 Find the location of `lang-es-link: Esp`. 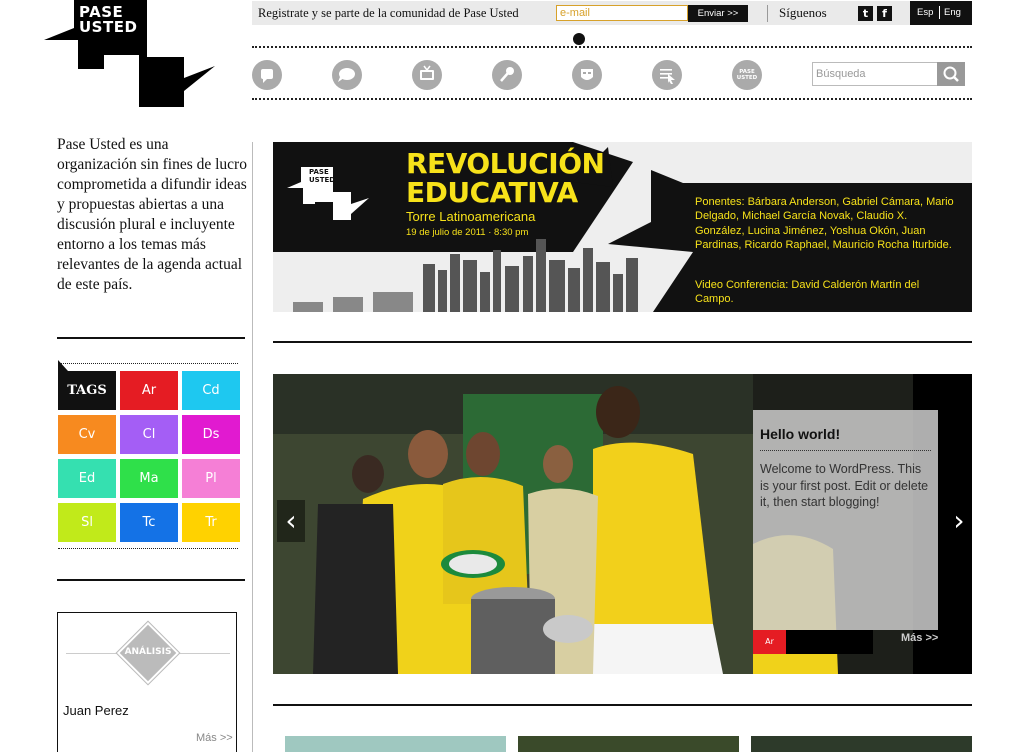

lang-es-link: Esp is located at coordinates (925, 12).